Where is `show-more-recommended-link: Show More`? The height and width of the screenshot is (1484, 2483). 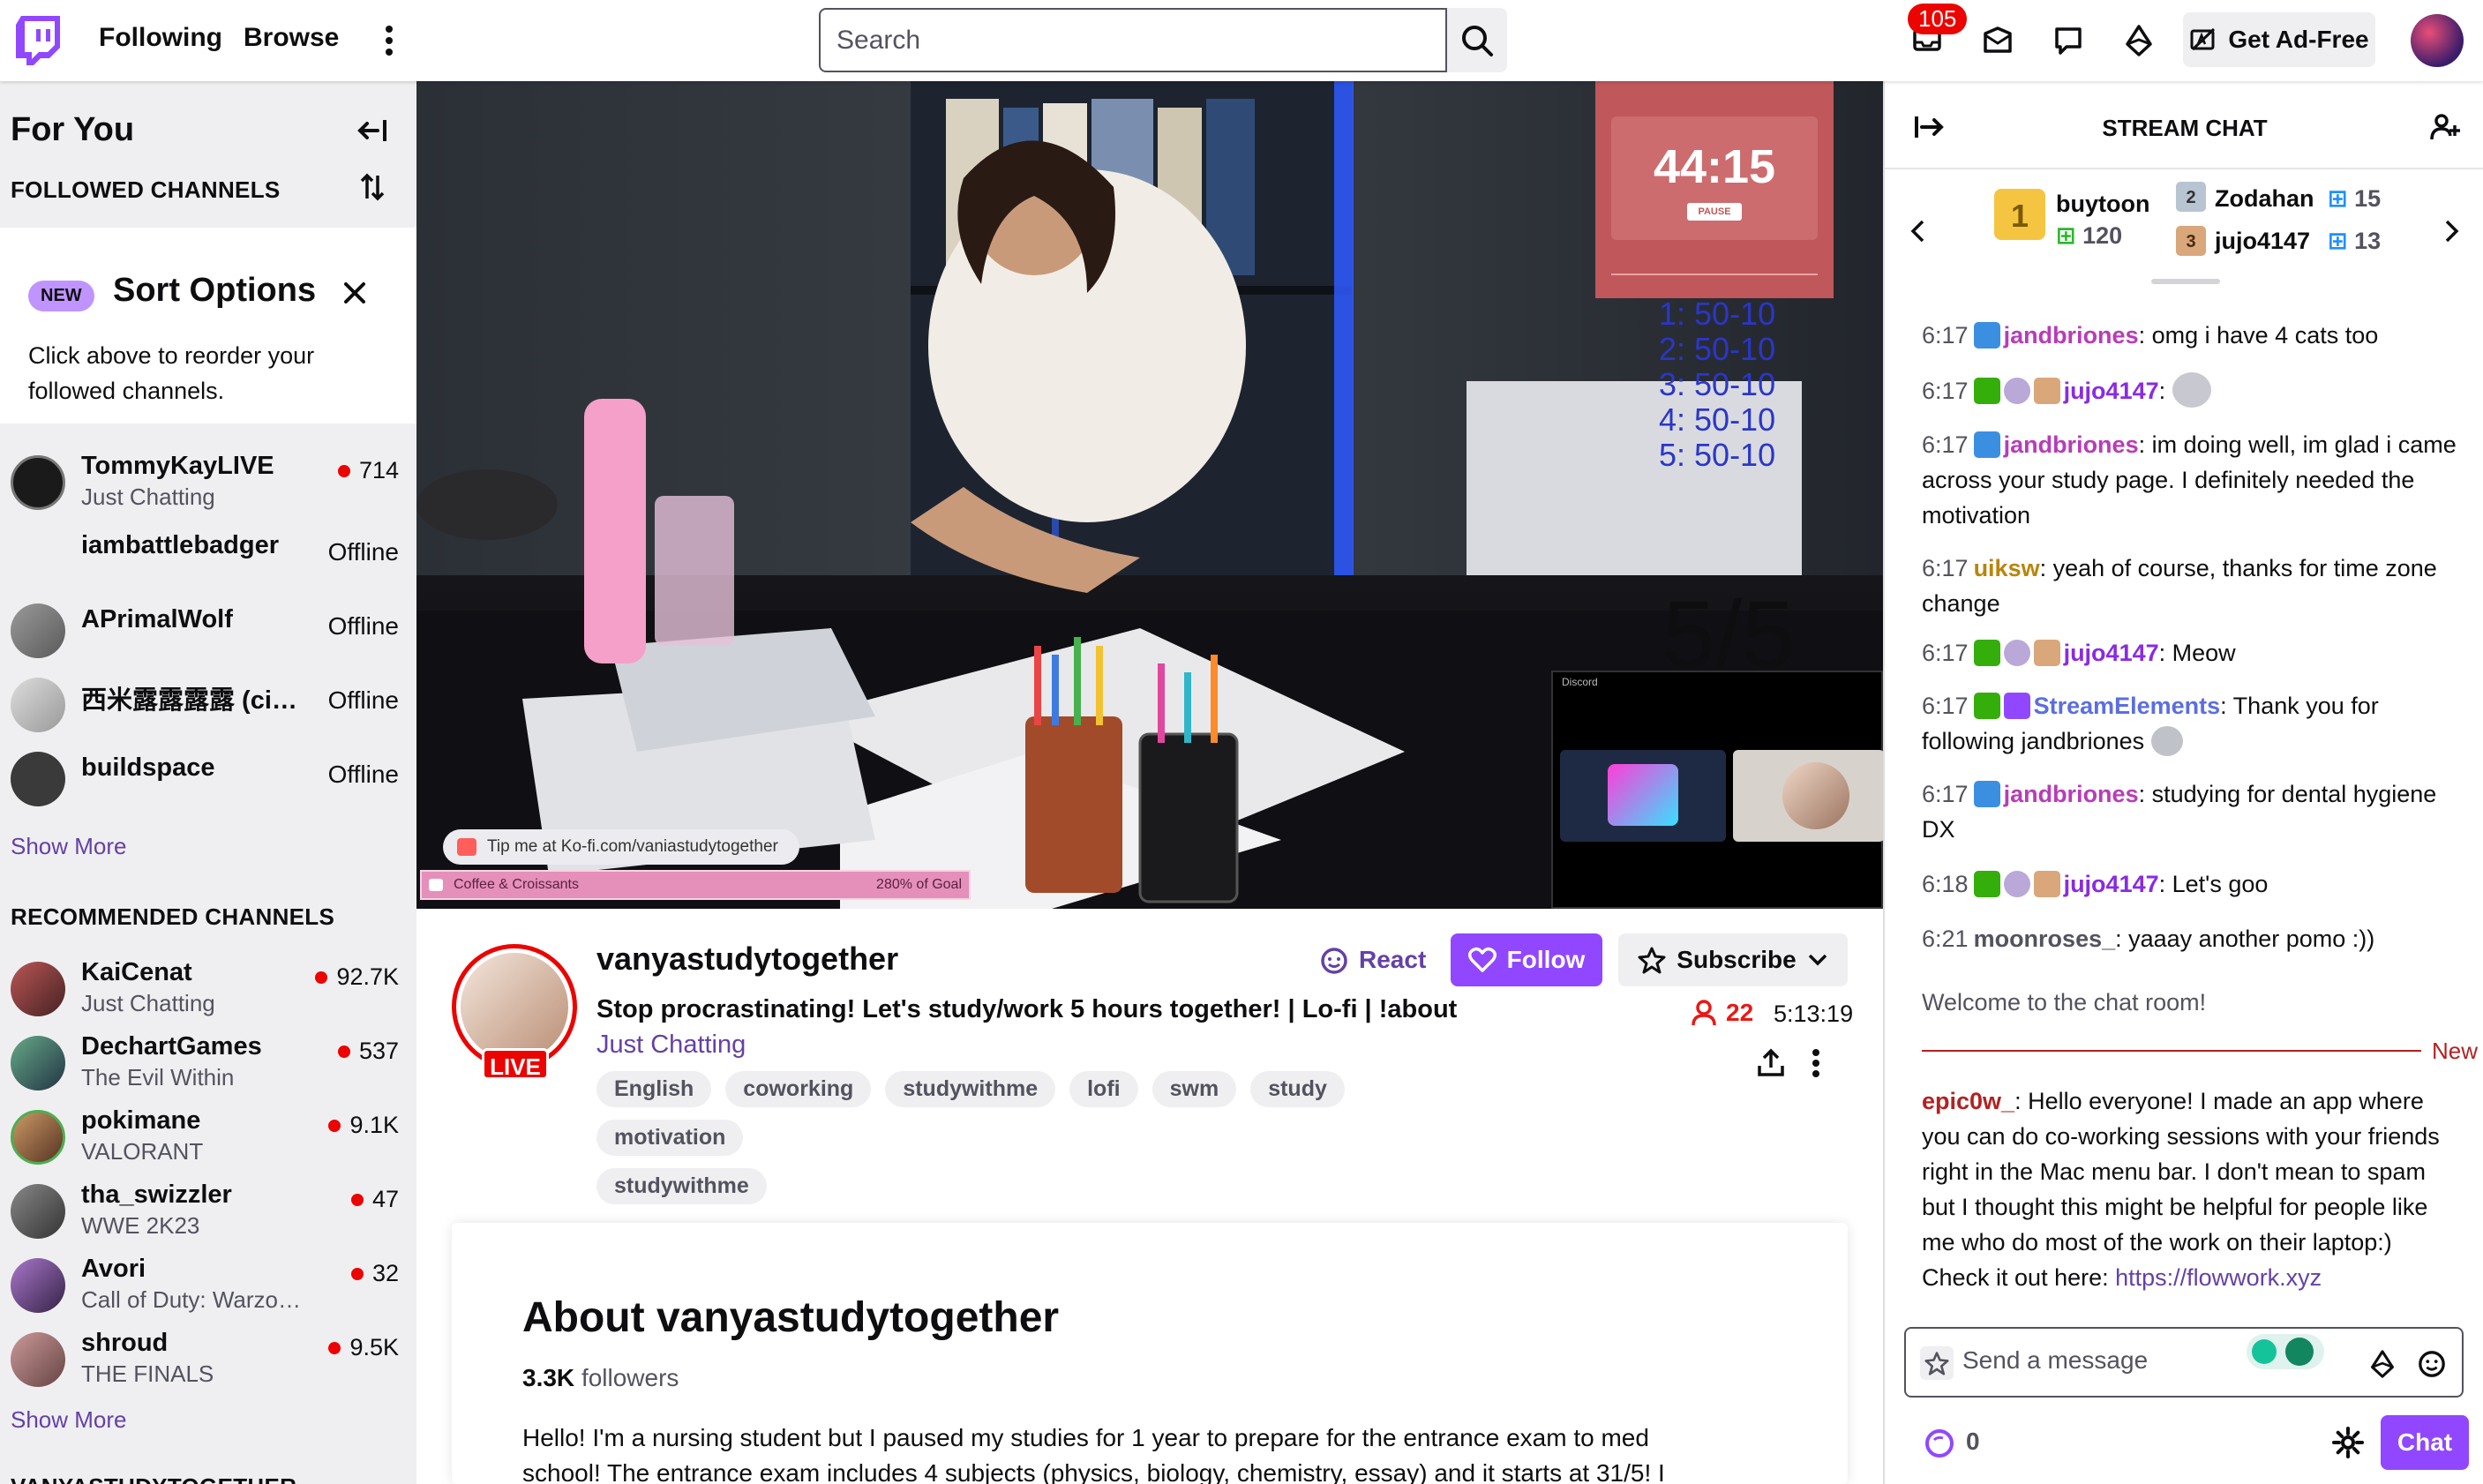 show-more-recommended-link: Show More is located at coordinates (69, 1420).